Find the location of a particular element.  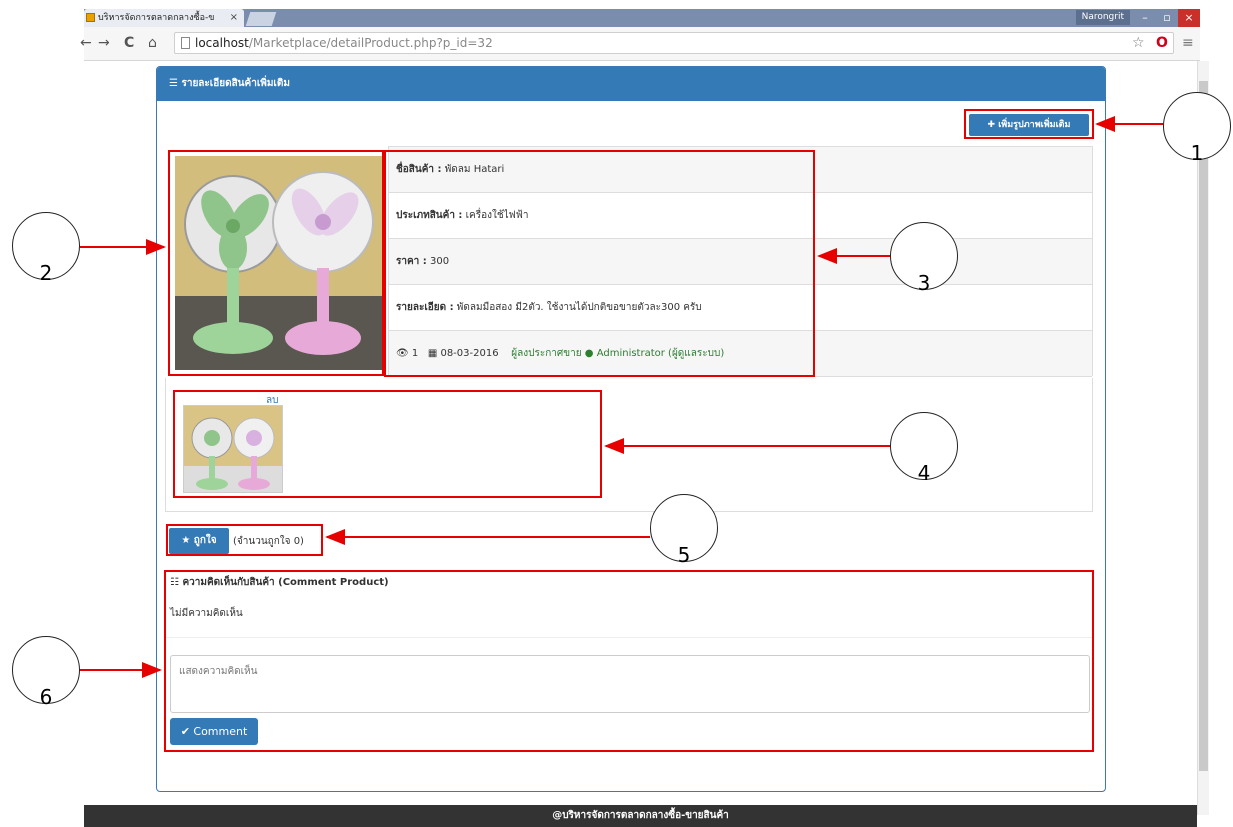

page-footer: @บริหารจัดการตลาดกลางซื้อ-ขายสินค้า is located at coordinates (640, 816).